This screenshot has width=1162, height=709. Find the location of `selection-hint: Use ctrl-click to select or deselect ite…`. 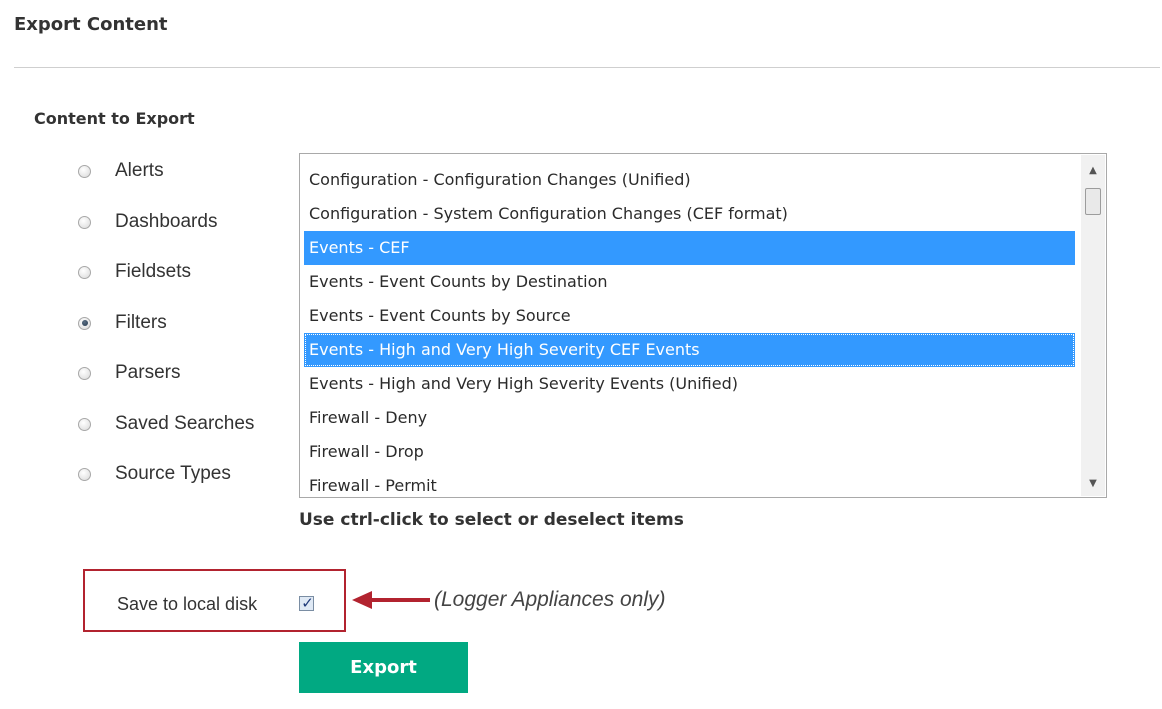

selection-hint: Use ctrl-click to select or deselect ite… is located at coordinates (491, 520).